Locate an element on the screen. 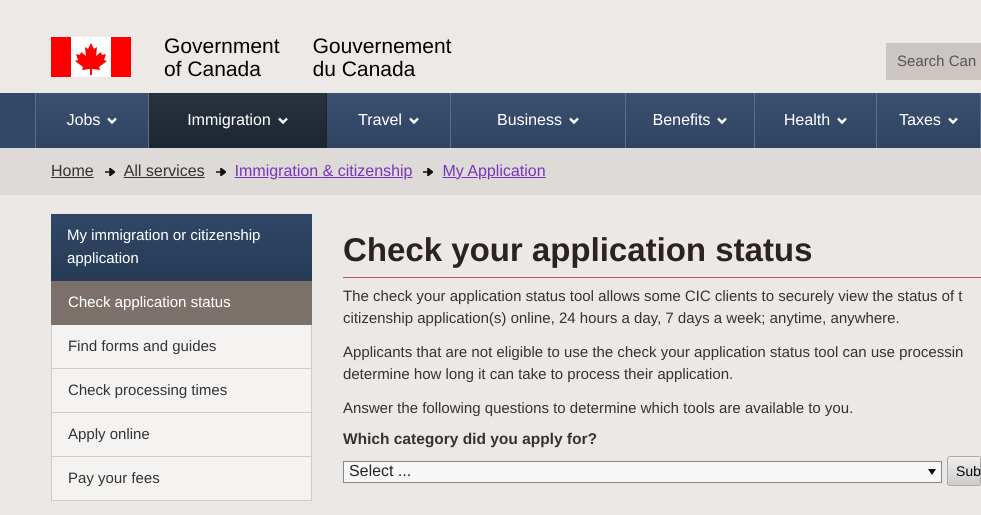 This screenshot has width=981, height=515. nav-menu-item: Taxes is located at coordinates (929, 120).